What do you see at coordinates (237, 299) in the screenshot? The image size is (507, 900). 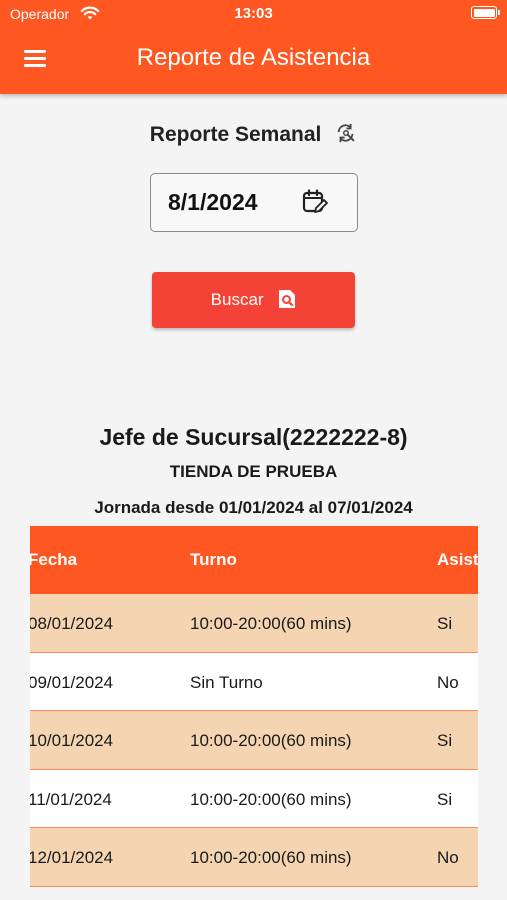 I see `search-button-label: Buscar` at bounding box center [237, 299].